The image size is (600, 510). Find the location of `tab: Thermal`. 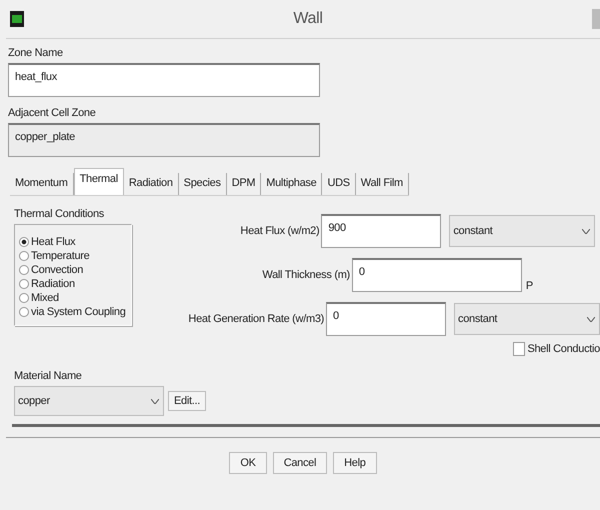

tab: Thermal is located at coordinates (99, 181).